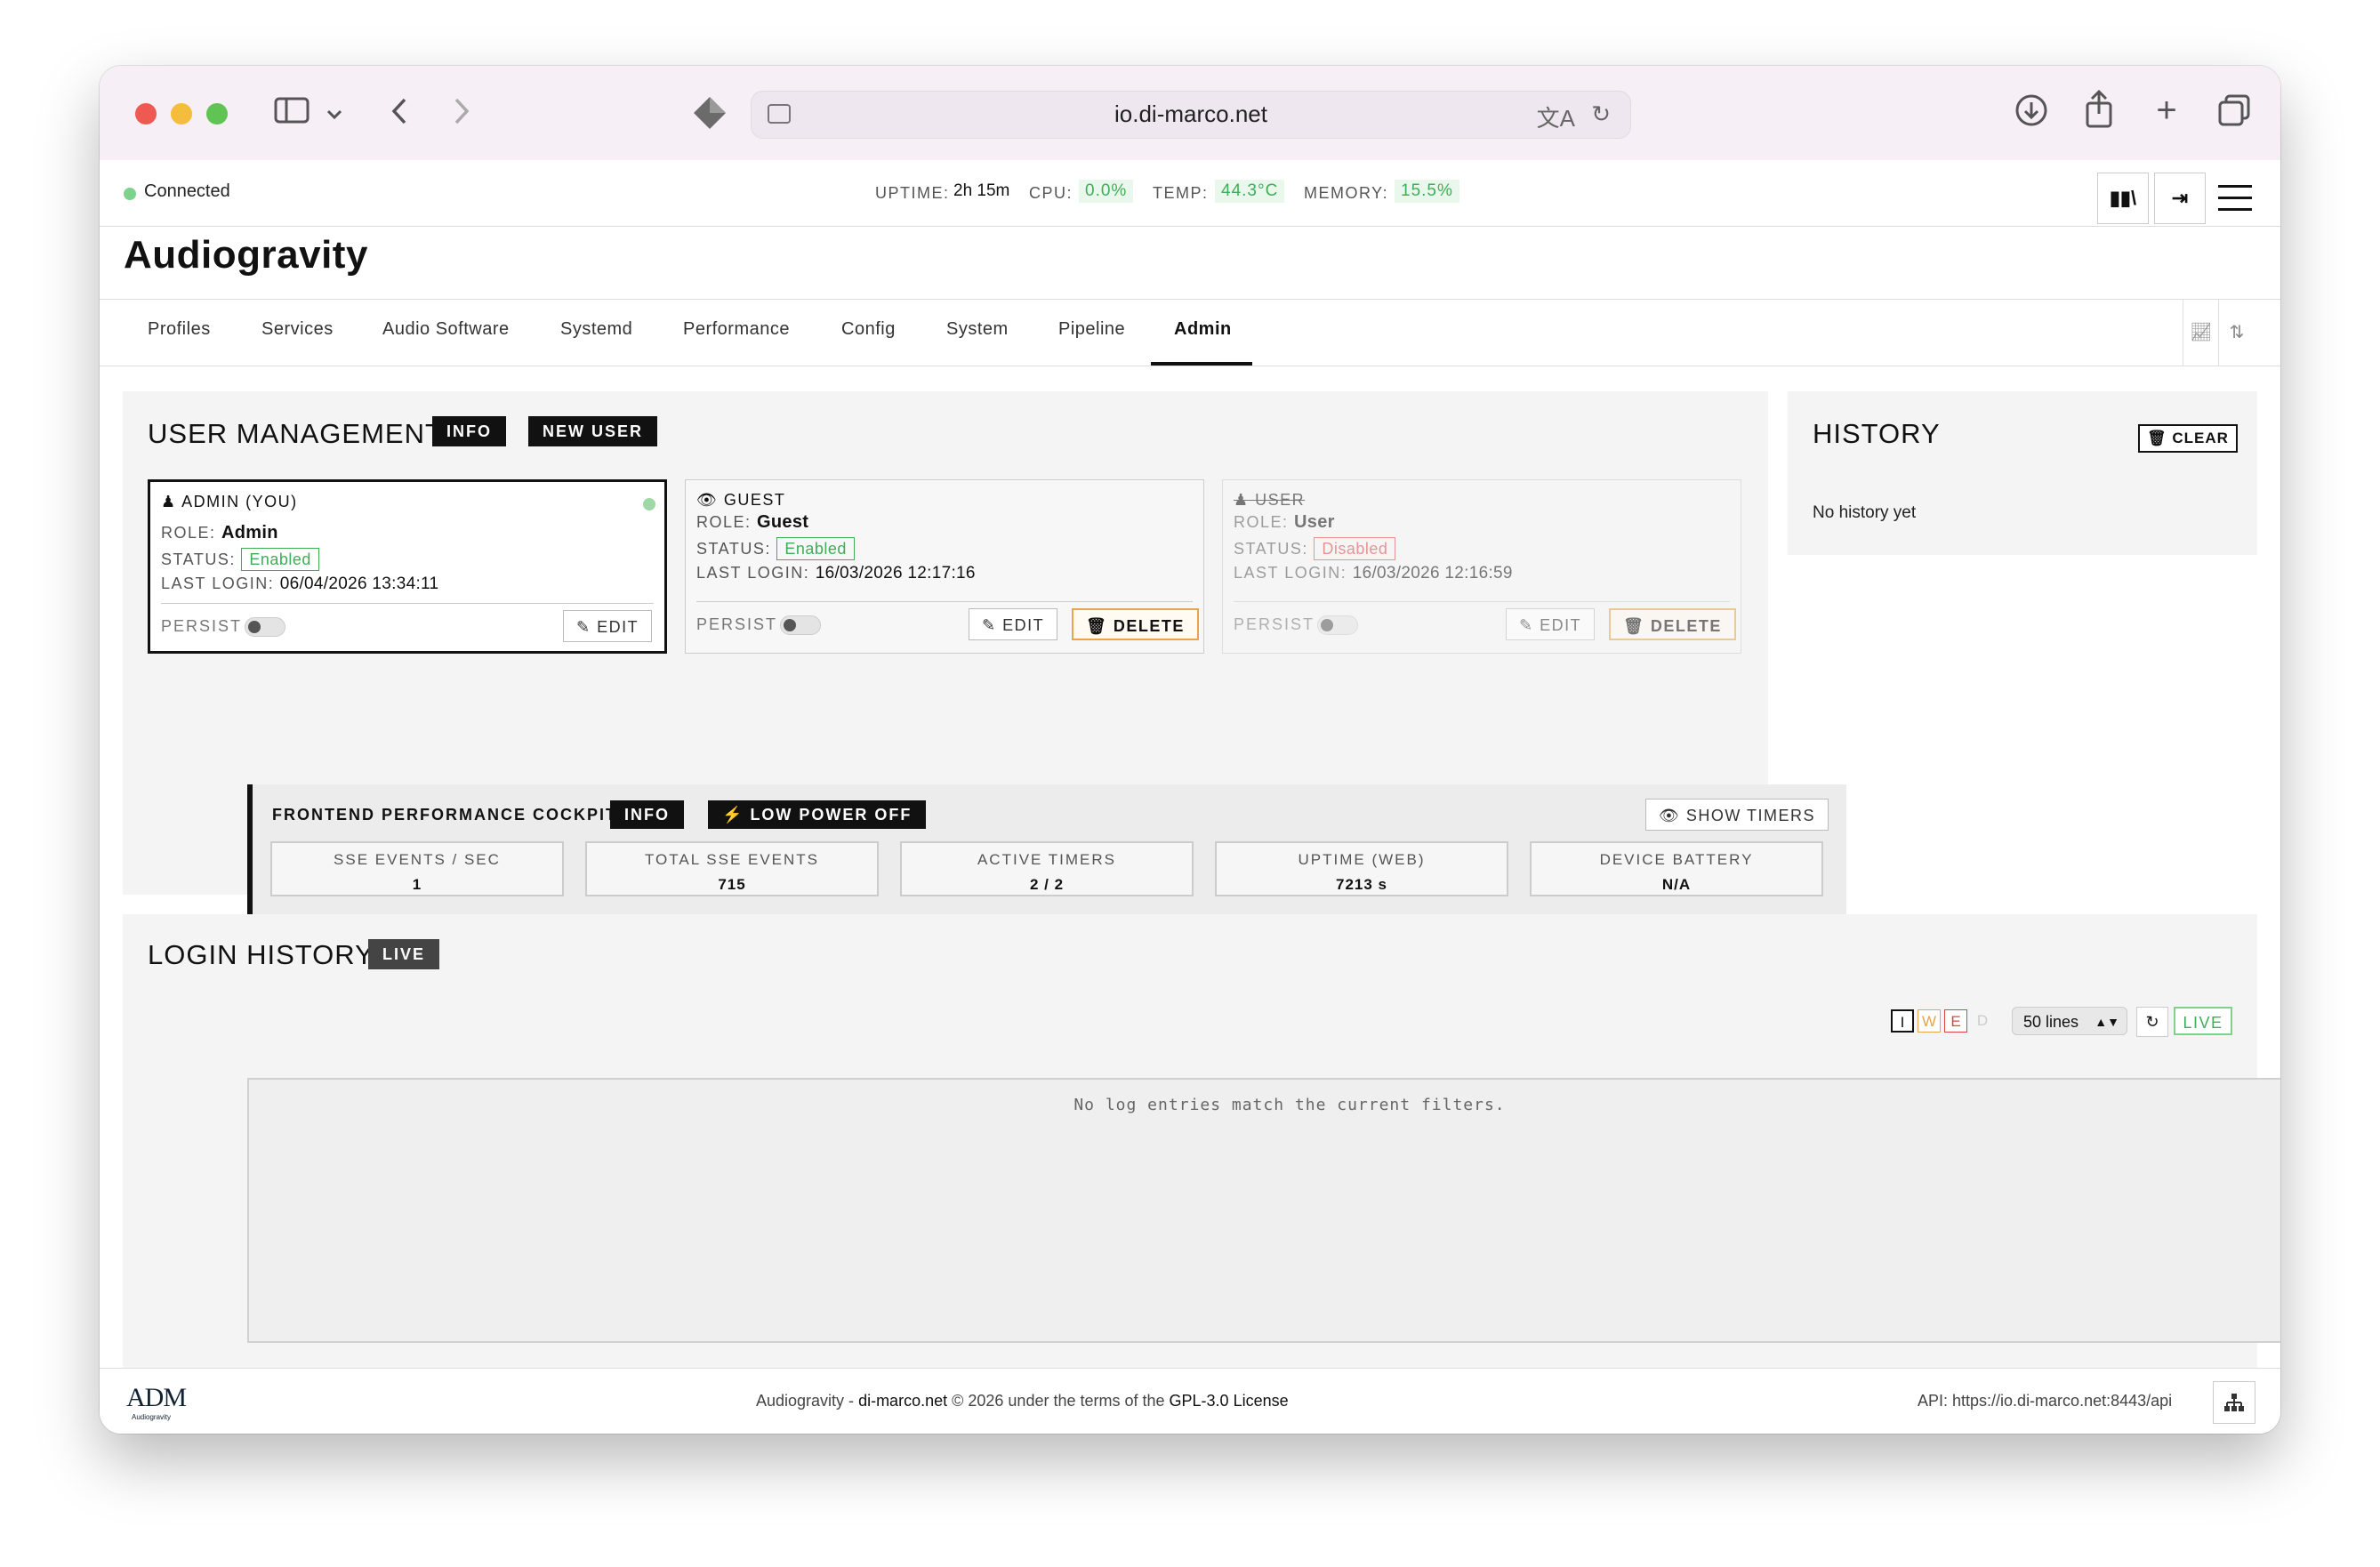  I want to click on cpu-value: 0.0%, so click(1106, 191).